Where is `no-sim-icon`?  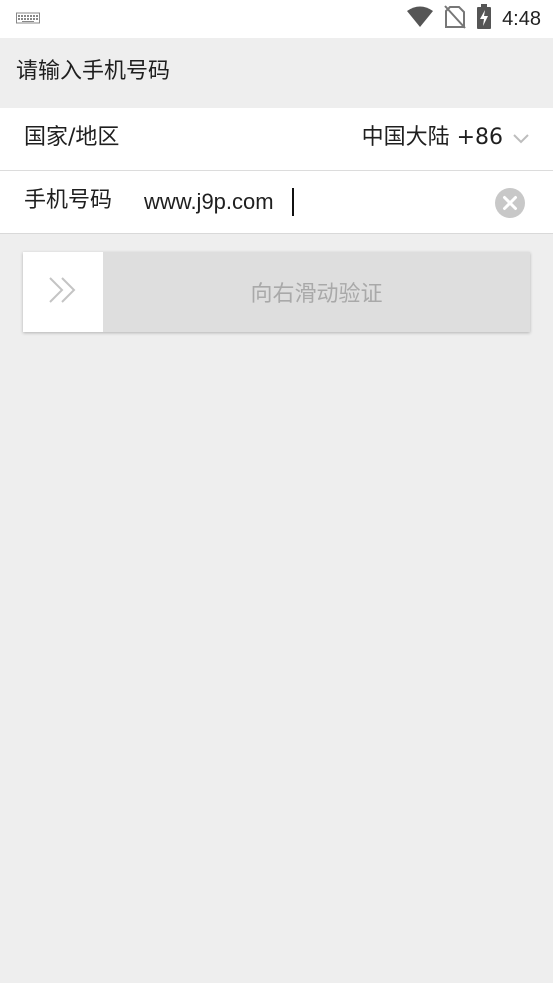 no-sim-icon is located at coordinates (455, 19).